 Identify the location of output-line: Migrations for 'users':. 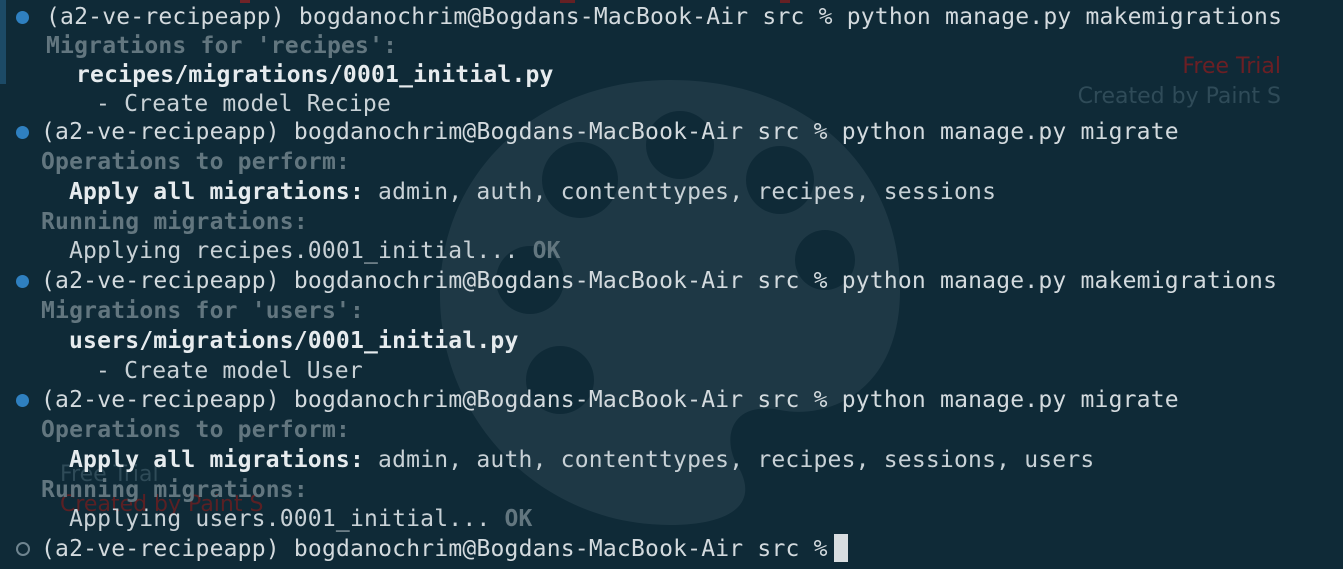
(203, 311).